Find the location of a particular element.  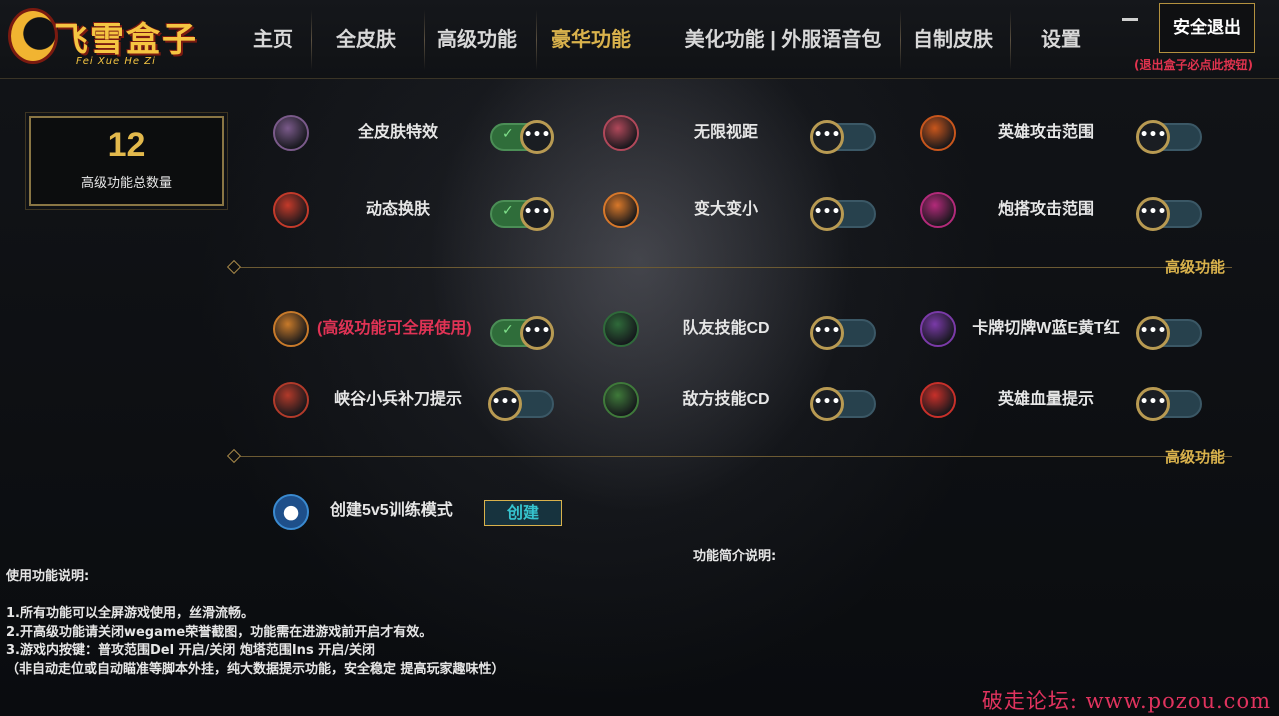

boar-icon is located at coordinates (291, 210).